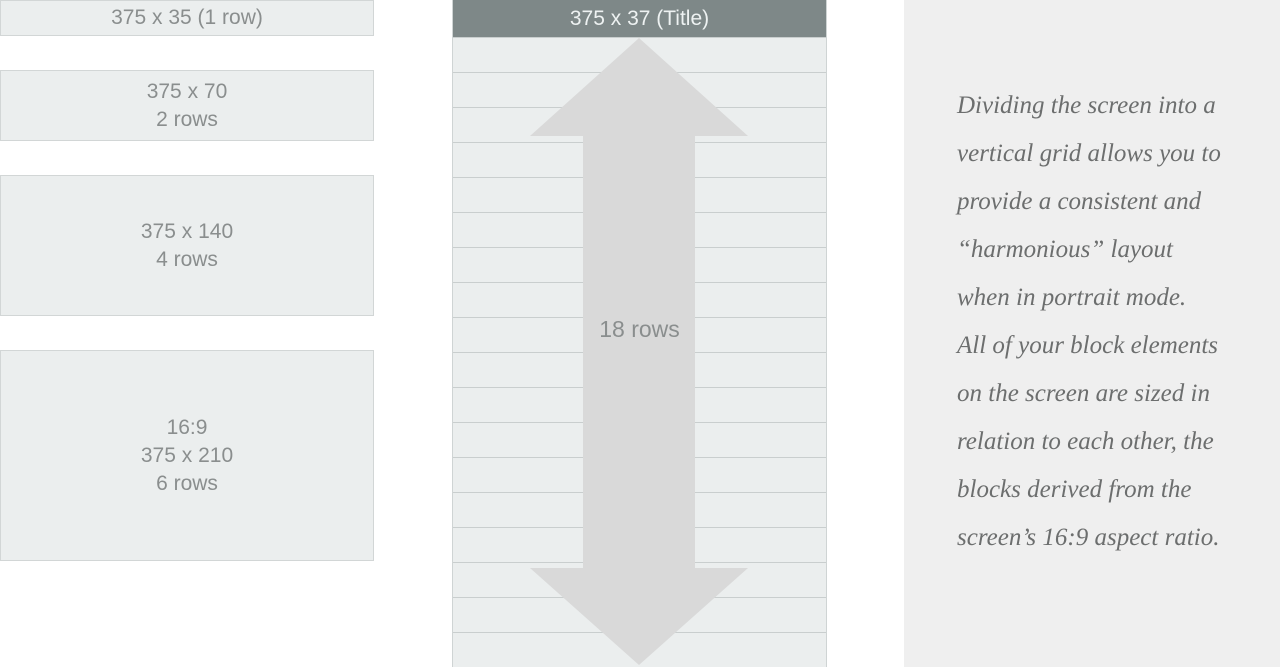 Image resolution: width=1280 pixels, height=667 pixels. I want to click on phone-title-bar: 375 x 37 (Title), so click(639, 18).